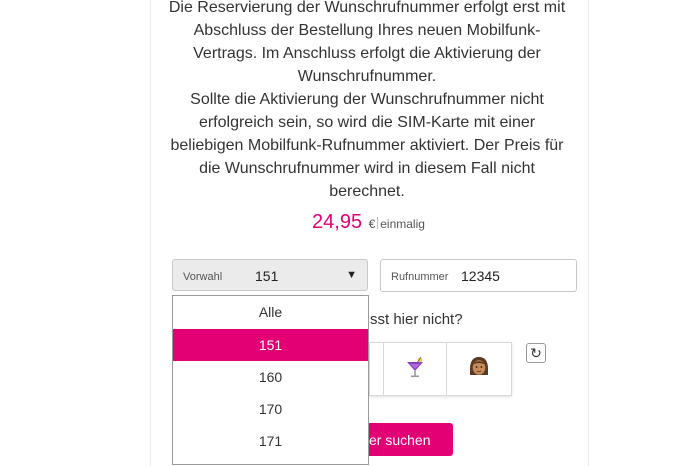  I want to click on number-input: Rufnummer 12345, so click(478, 275).